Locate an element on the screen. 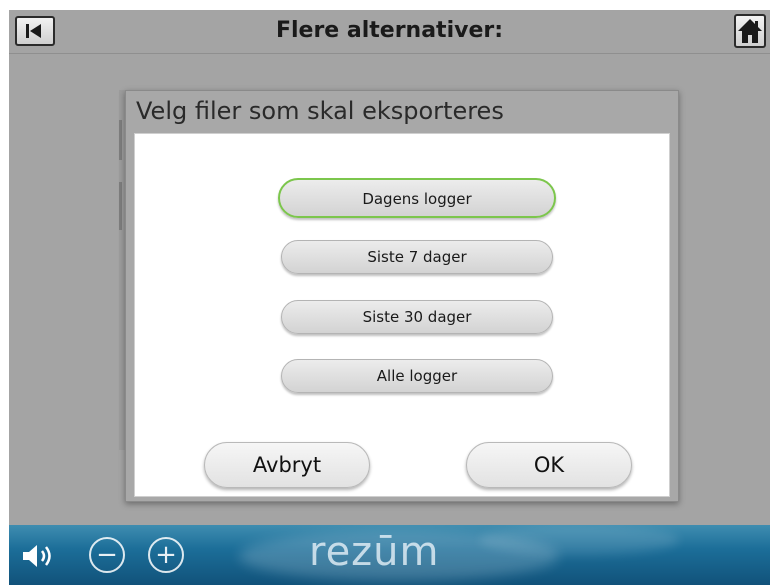  ok-button: OK is located at coordinates (549, 465).